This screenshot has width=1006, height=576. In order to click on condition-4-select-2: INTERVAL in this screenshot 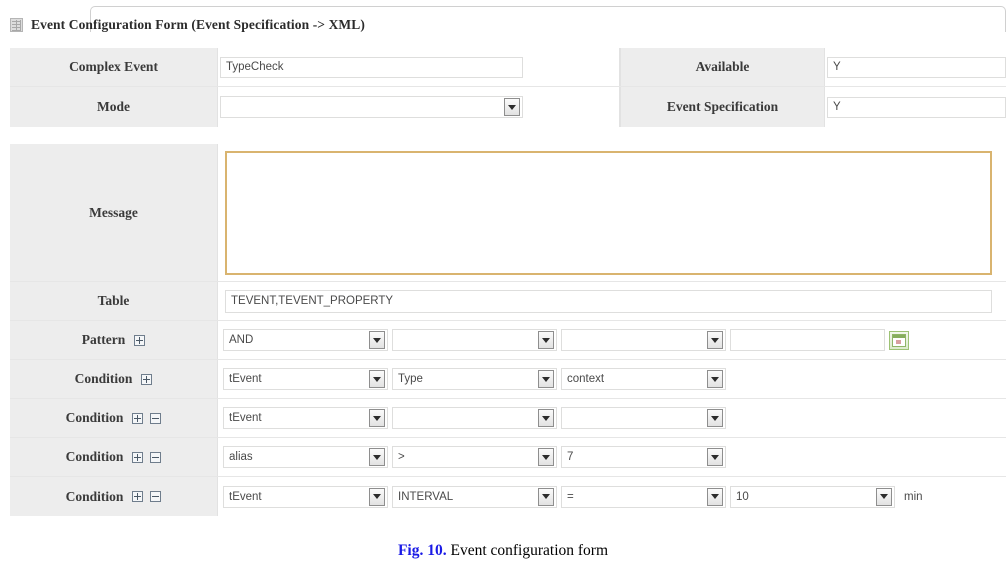, I will do `click(474, 496)`.